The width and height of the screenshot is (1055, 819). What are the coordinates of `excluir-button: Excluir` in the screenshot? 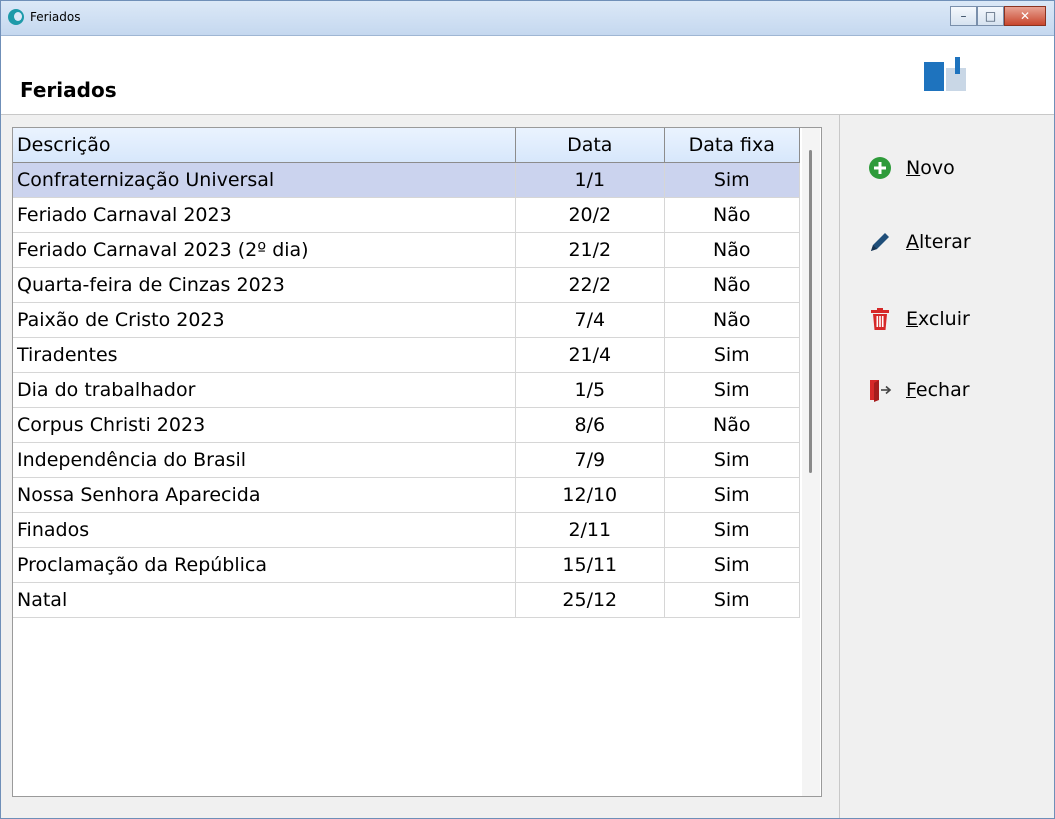 It's located at (919, 319).